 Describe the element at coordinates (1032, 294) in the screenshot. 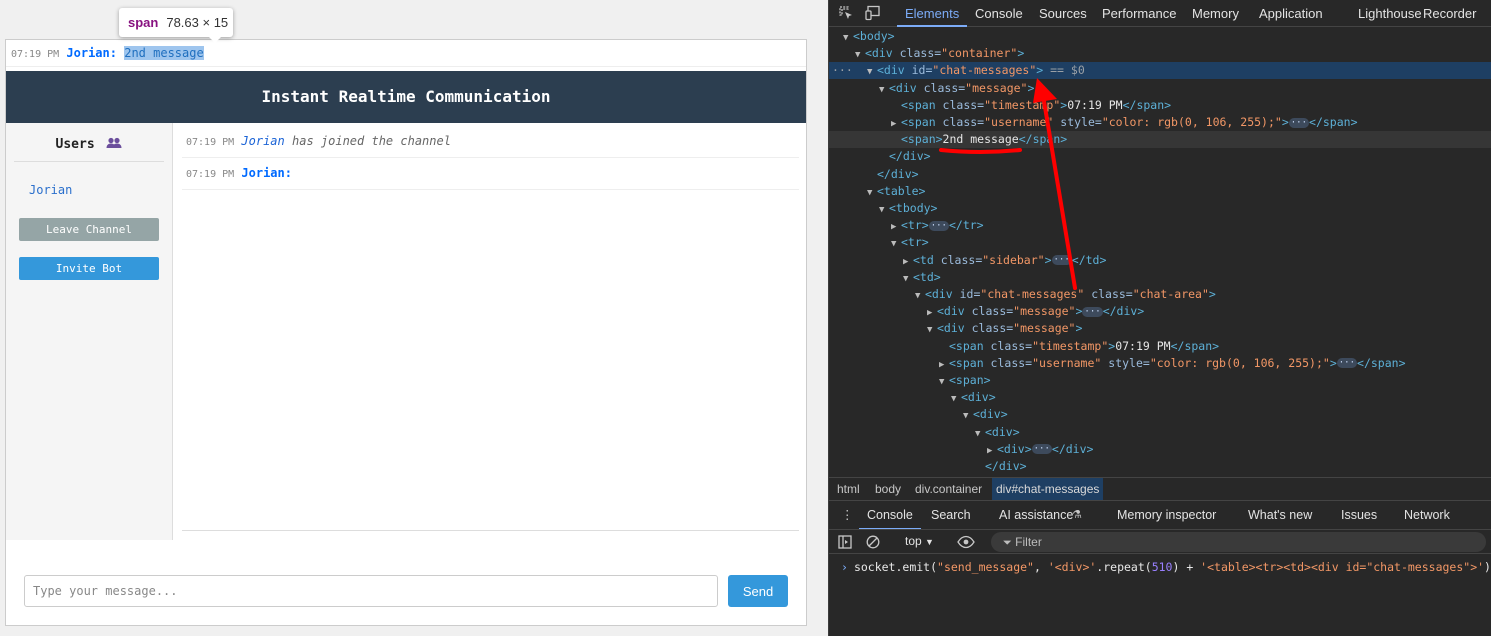

I see `attr-value: "chat-messages"` at that location.